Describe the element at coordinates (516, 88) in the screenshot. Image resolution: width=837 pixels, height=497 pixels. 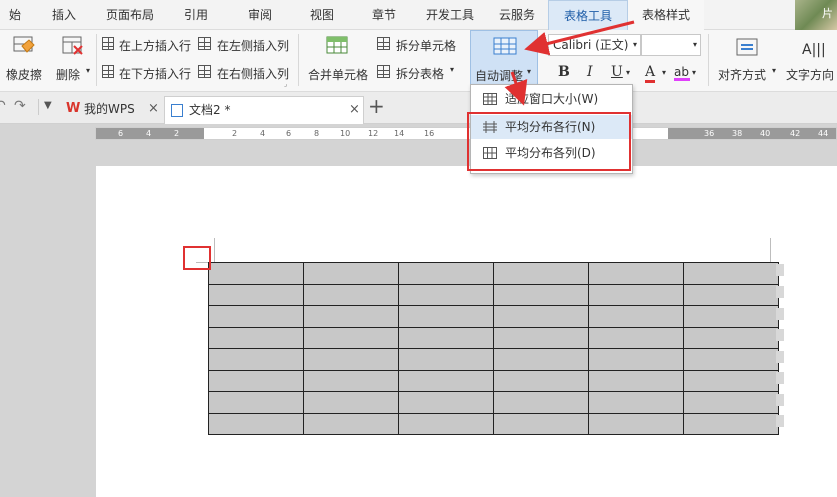
I see `annotation-arrow-to-menu` at that location.